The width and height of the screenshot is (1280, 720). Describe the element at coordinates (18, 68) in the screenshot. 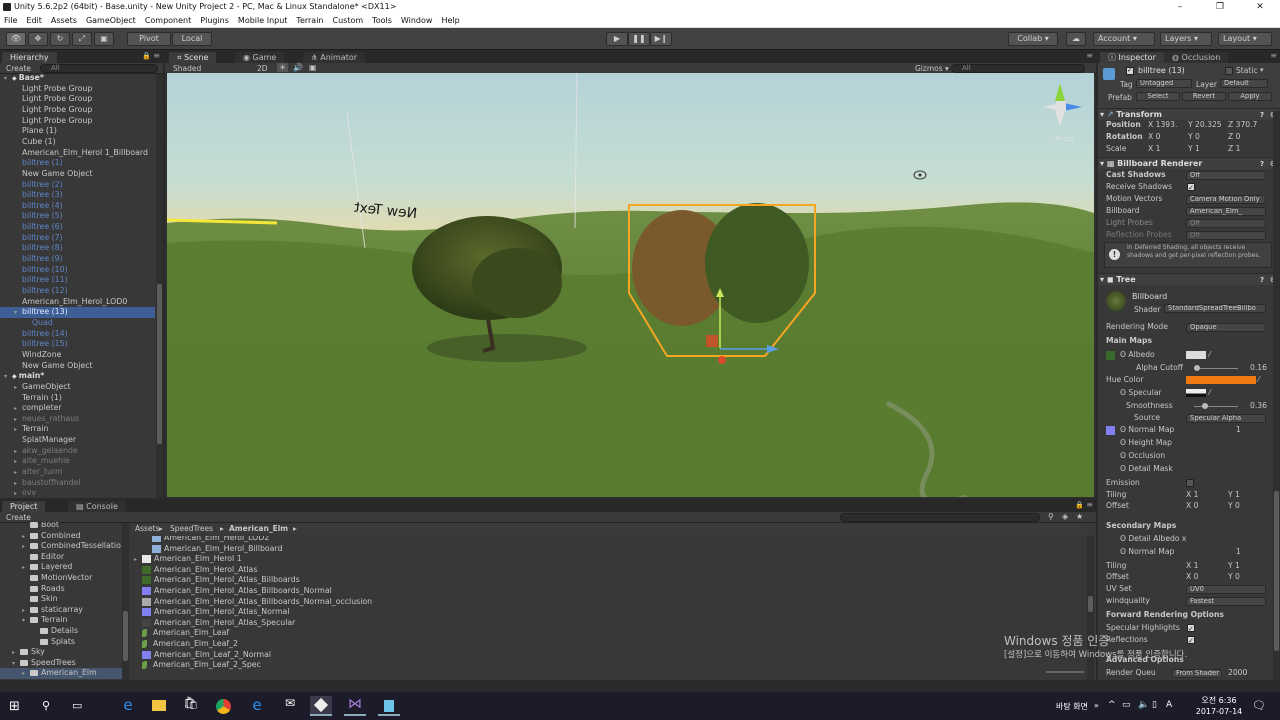

I see `create-dropdown: Create` at that location.